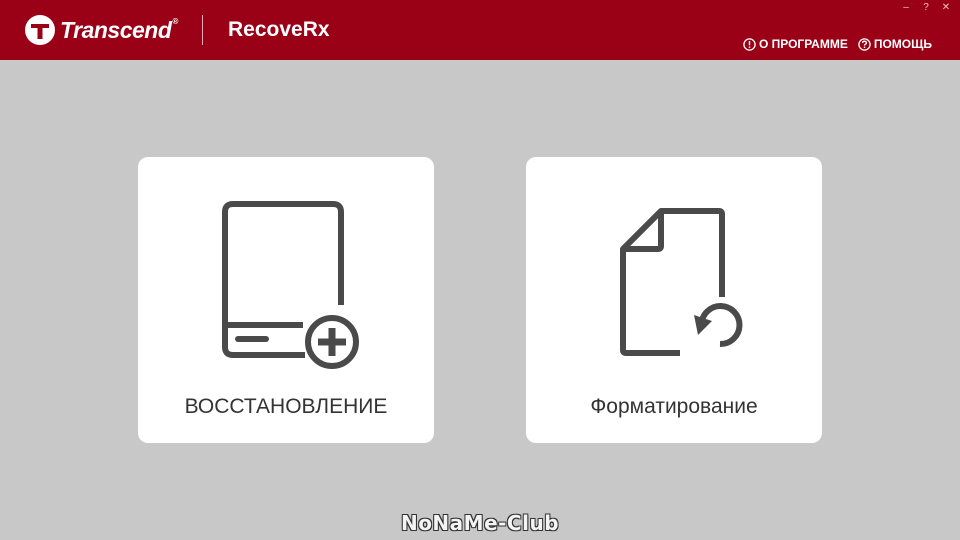 The width and height of the screenshot is (960, 540). Describe the element at coordinates (906, 8) in the screenshot. I see `minimize-button: –` at that location.